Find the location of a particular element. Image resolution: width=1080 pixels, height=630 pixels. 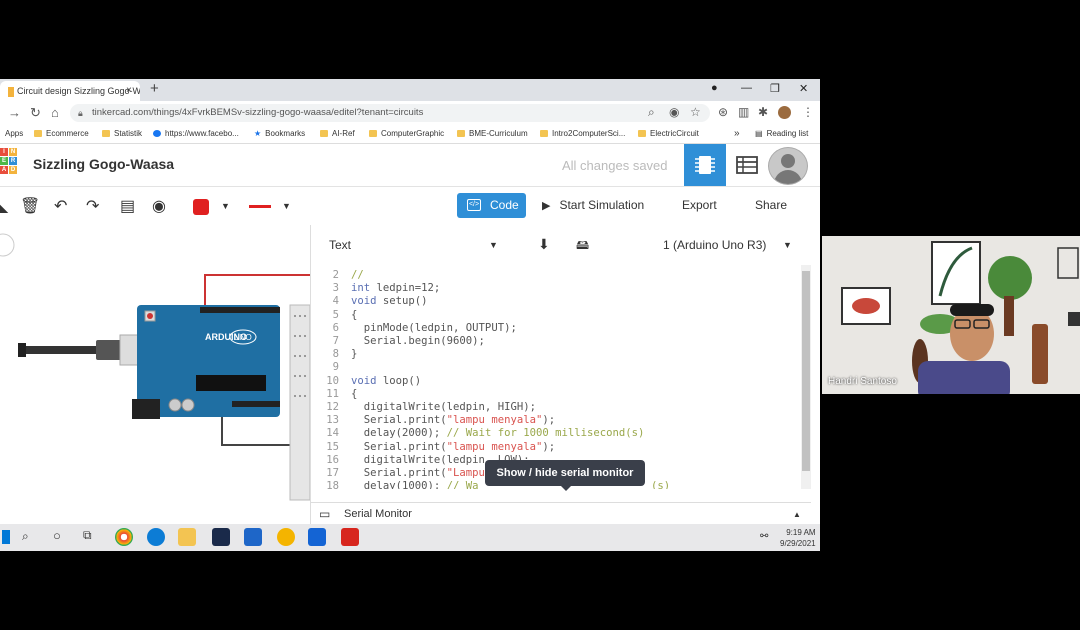

network-icon: ⚯ is located at coordinates (764, 536).